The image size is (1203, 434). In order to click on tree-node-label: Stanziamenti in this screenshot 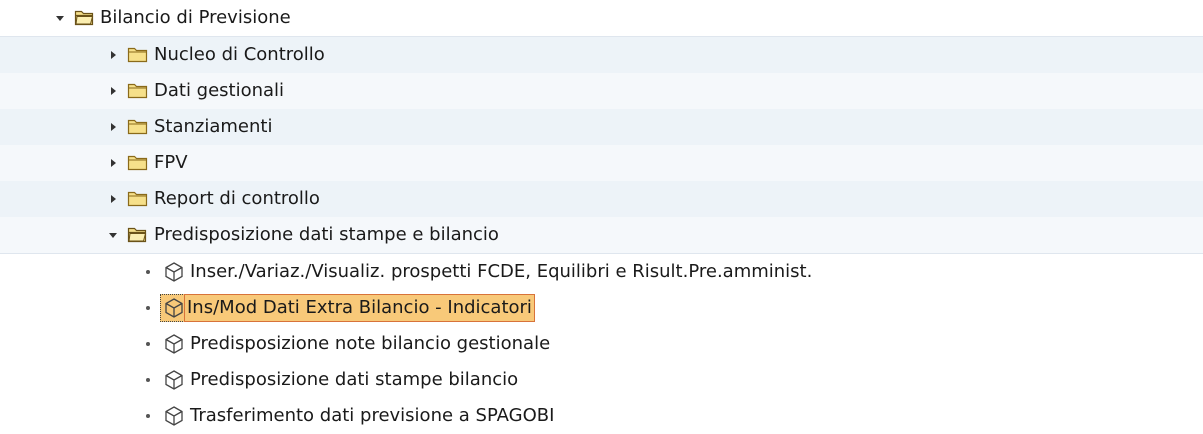, I will do `click(213, 126)`.